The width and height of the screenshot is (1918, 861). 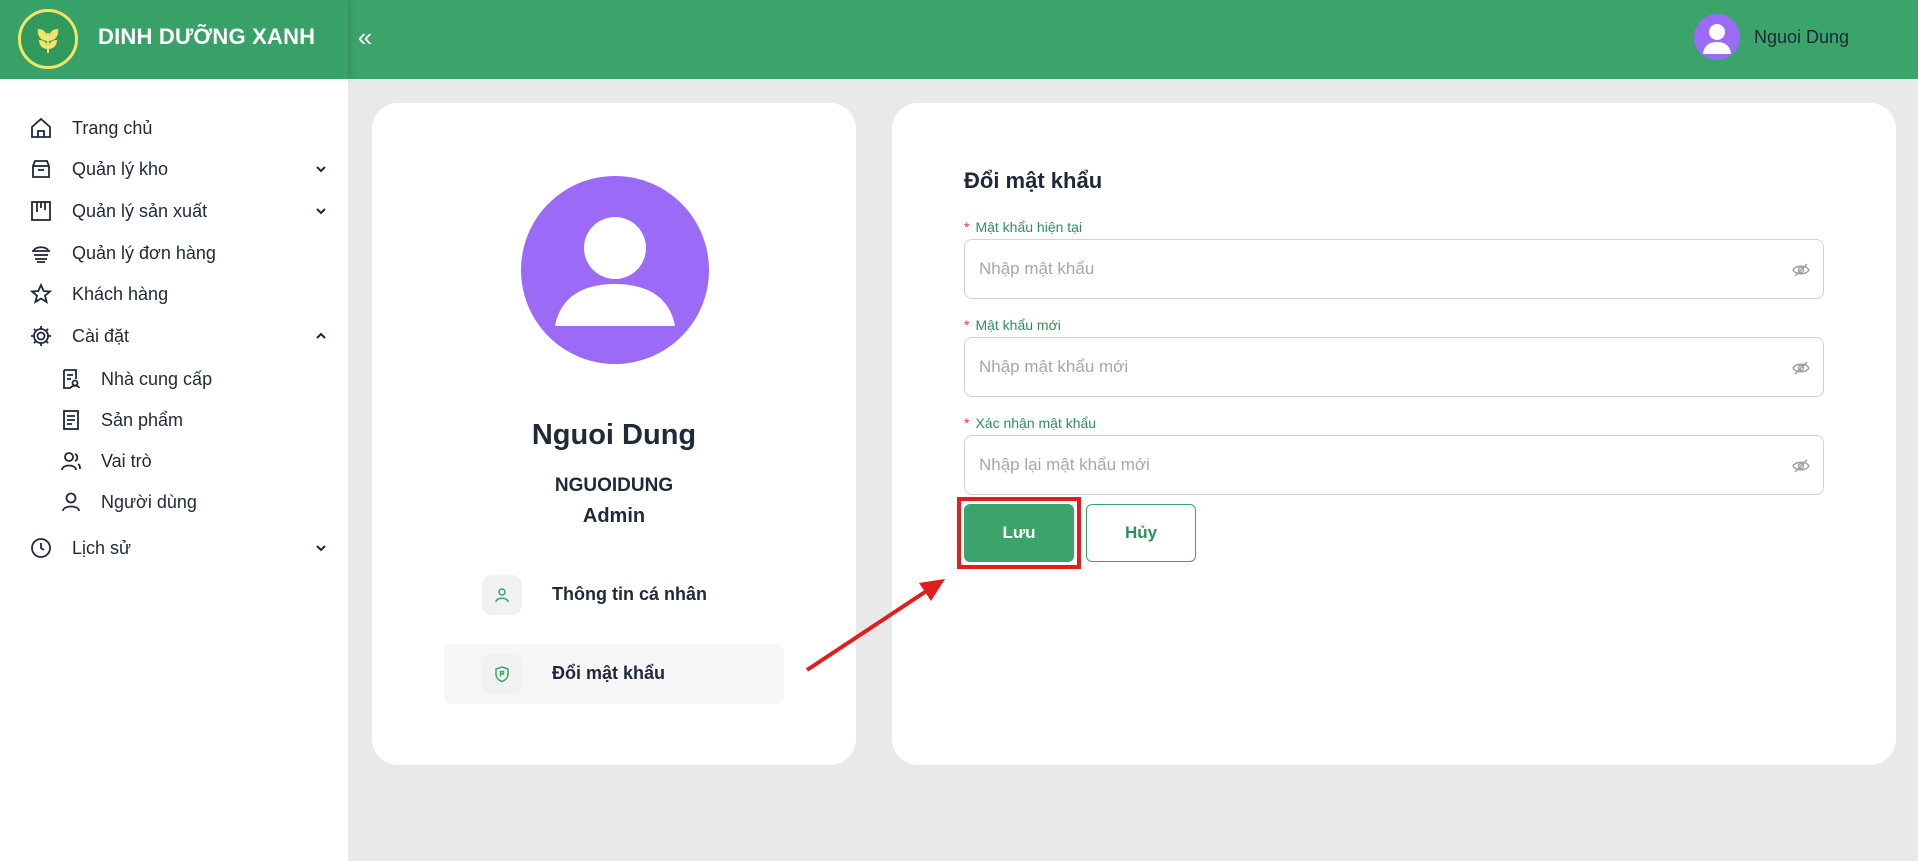 I want to click on star-icon, so click(x=41, y=294).